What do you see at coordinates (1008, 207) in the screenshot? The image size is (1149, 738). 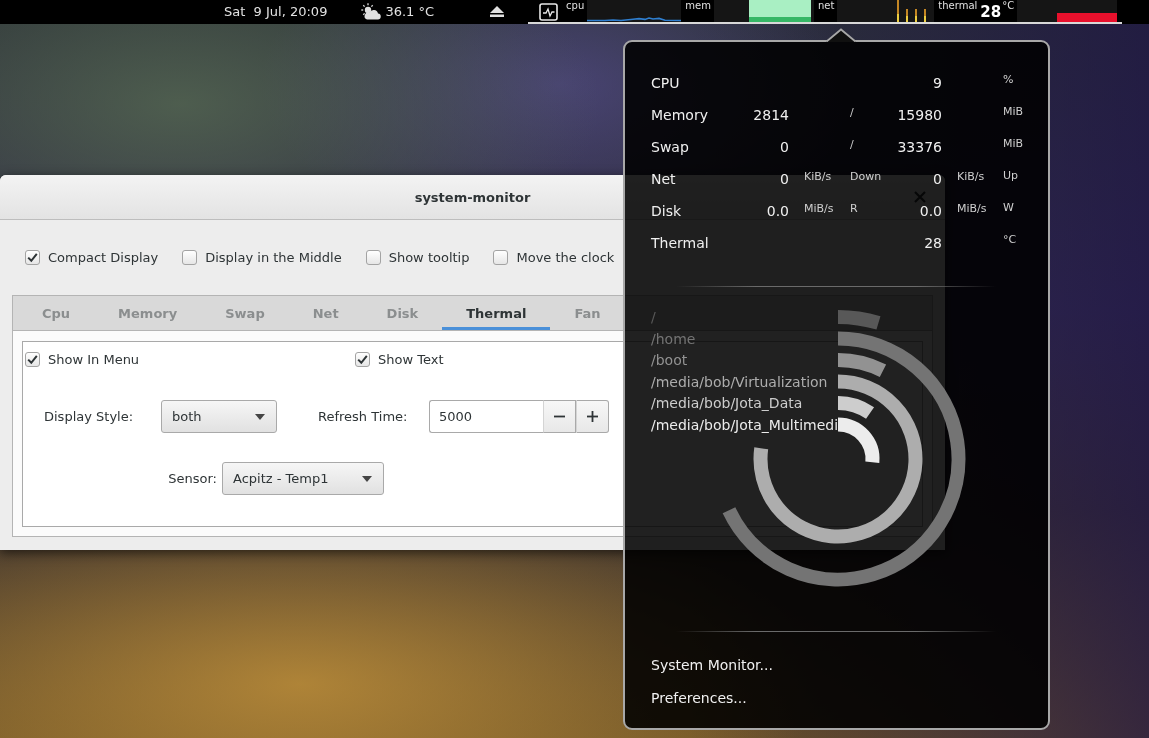 I see `unit-label: W` at bounding box center [1008, 207].